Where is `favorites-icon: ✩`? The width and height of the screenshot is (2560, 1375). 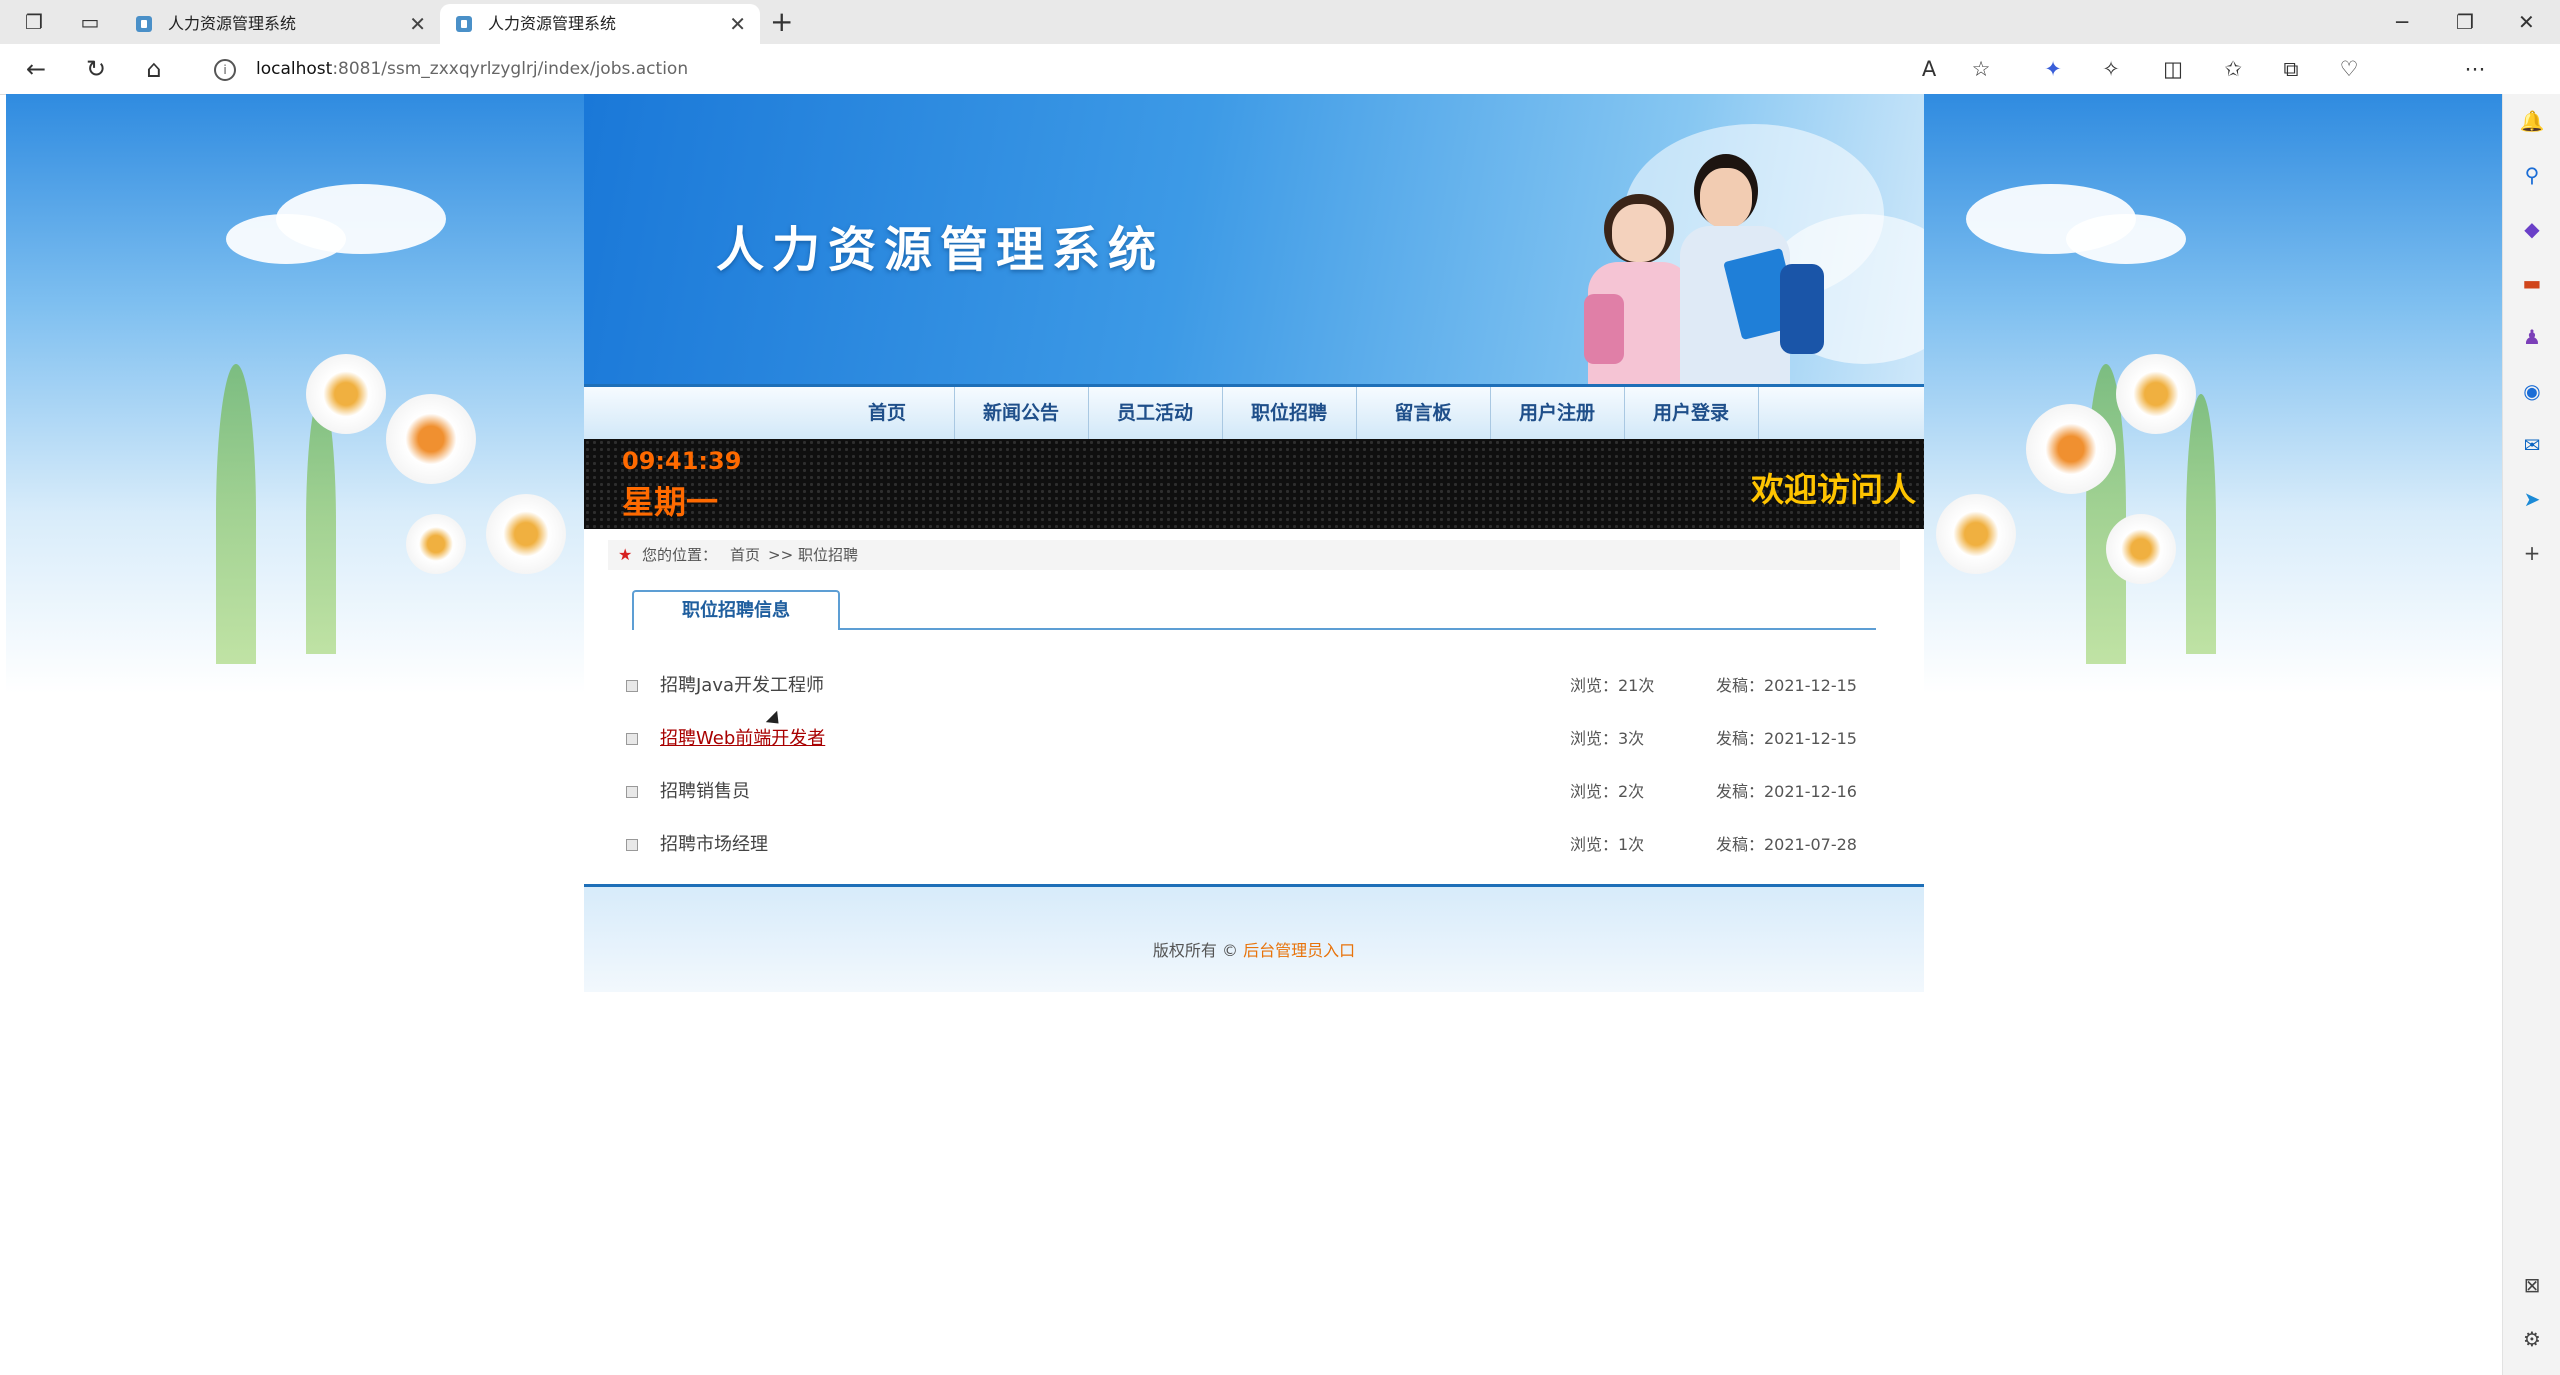 favorites-icon: ✩ is located at coordinates (2233, 69).